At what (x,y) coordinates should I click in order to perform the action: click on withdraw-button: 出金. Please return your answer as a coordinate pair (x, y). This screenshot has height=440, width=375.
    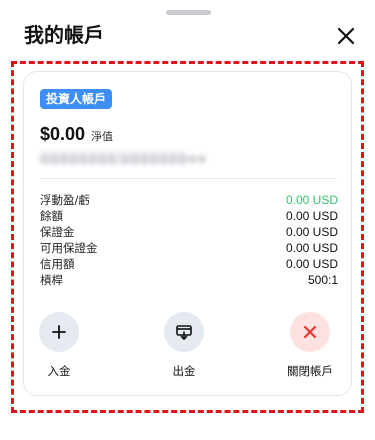
    Looking at the image, I should click on (184, 345).